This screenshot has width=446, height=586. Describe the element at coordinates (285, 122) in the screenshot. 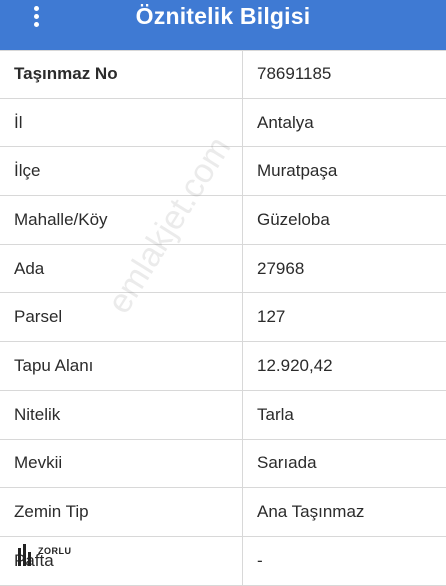

I see `row-value: Antalya` at that location.